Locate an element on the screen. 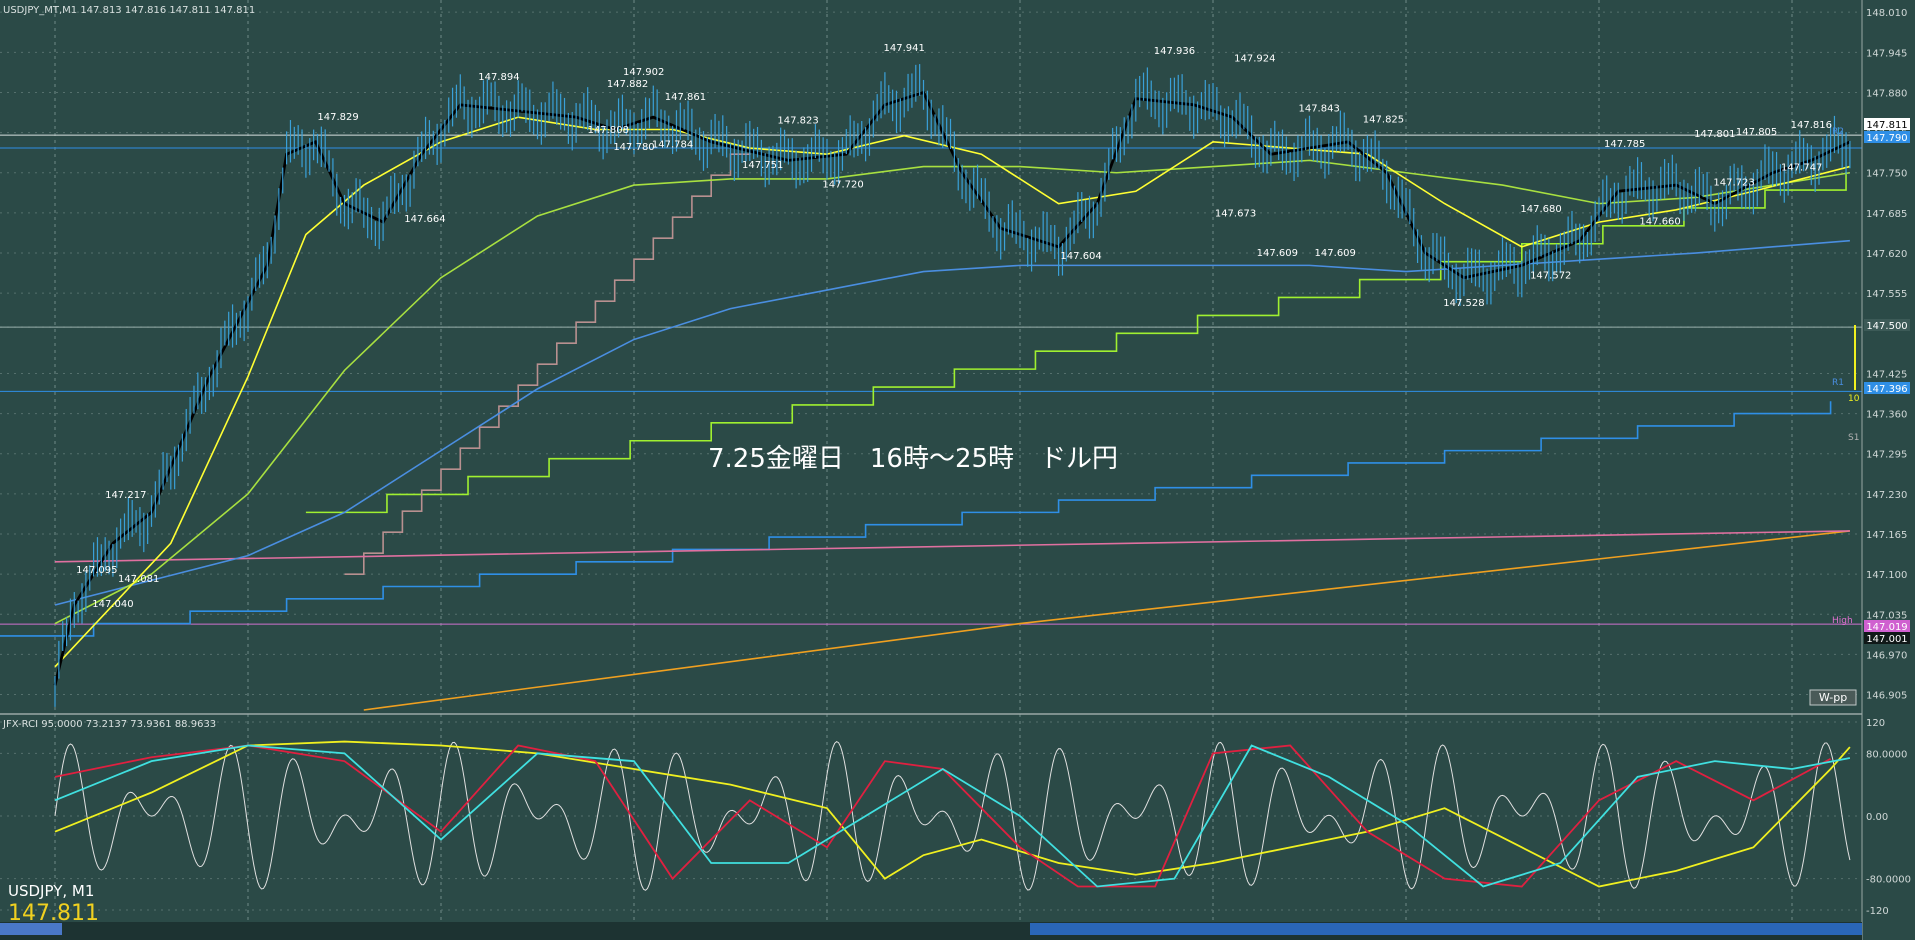 This screenshot has width=1915, height=940. price-annotation: 147.808 is located at coordinates (608, 130).